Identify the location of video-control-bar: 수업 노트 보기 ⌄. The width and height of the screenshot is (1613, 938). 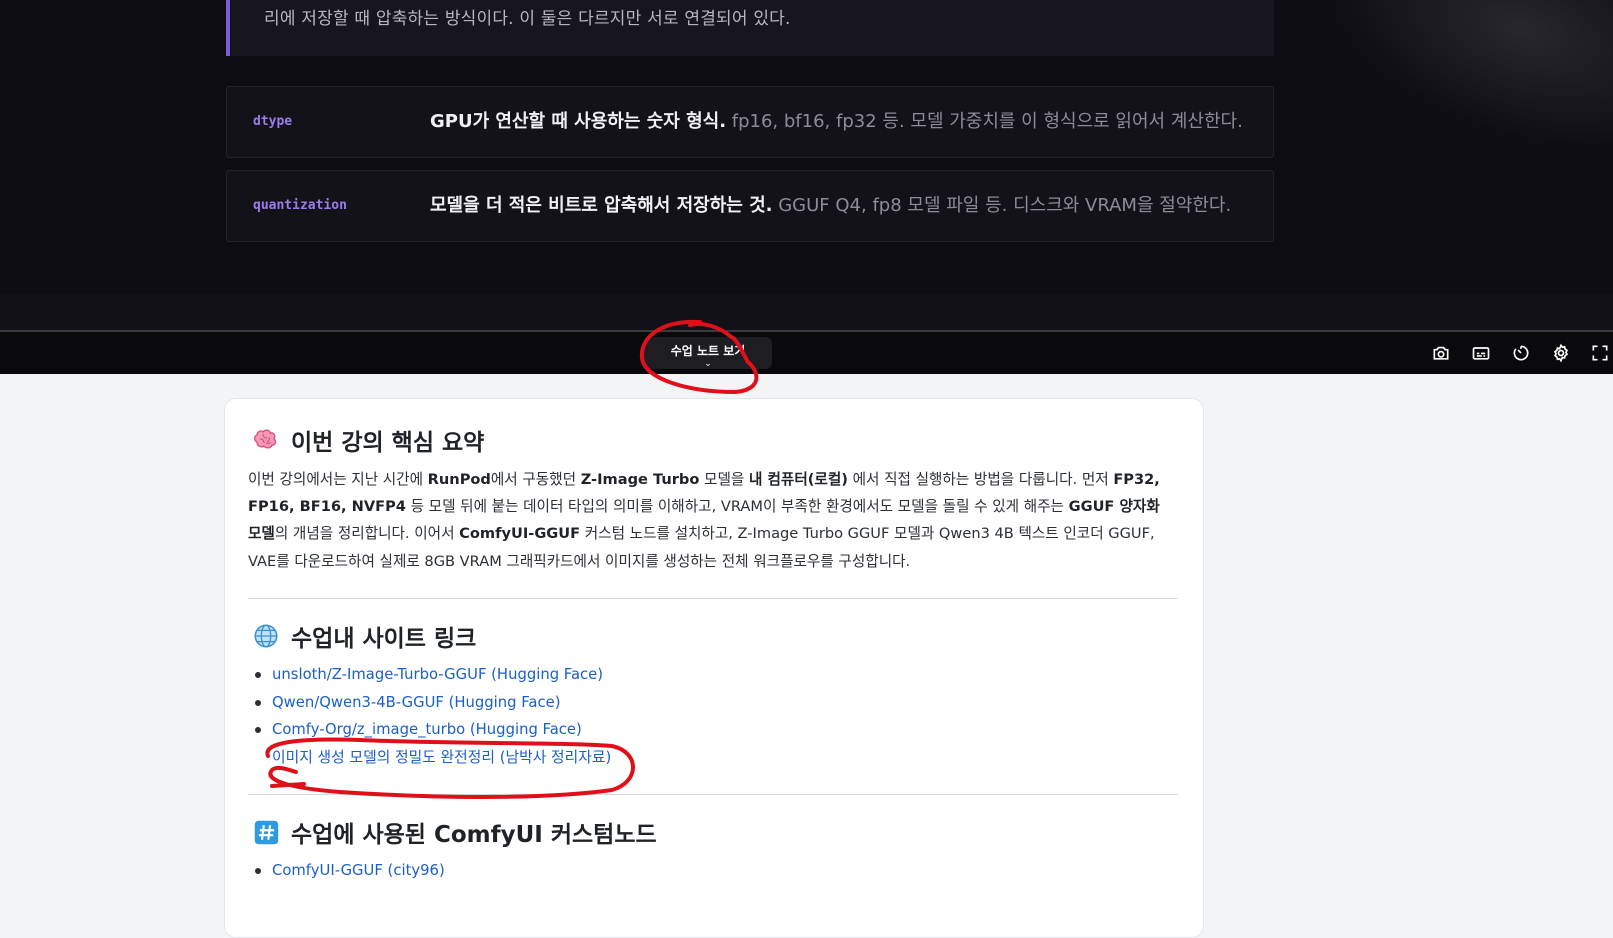
(806, 352).